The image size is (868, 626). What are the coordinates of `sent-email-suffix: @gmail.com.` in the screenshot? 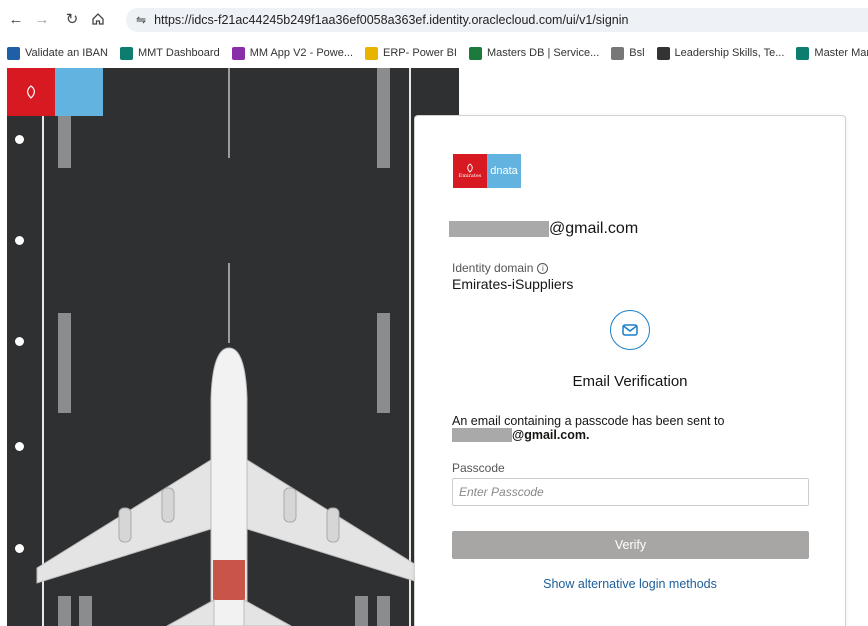 It's located at (551, 435).